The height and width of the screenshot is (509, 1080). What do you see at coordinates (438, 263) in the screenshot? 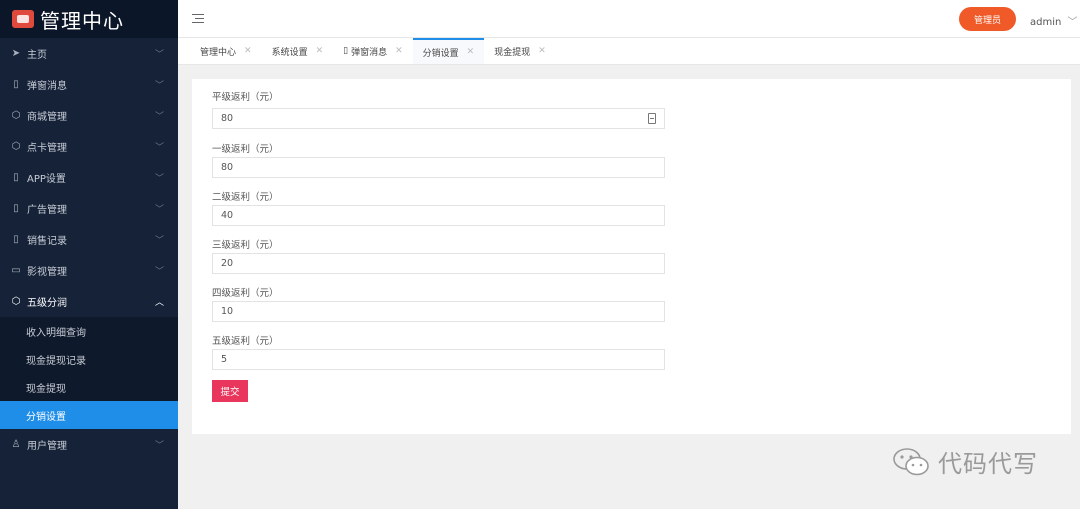
I see `level3-rebate-input: 20` at bounding box center [438, 263].